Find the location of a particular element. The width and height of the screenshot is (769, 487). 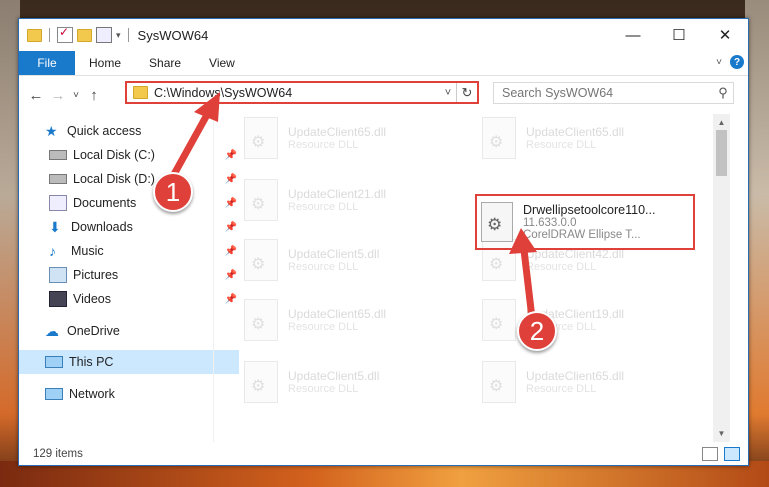

sidebar-item-label: Local Disk (C:) is located at coordinates (114, 155).